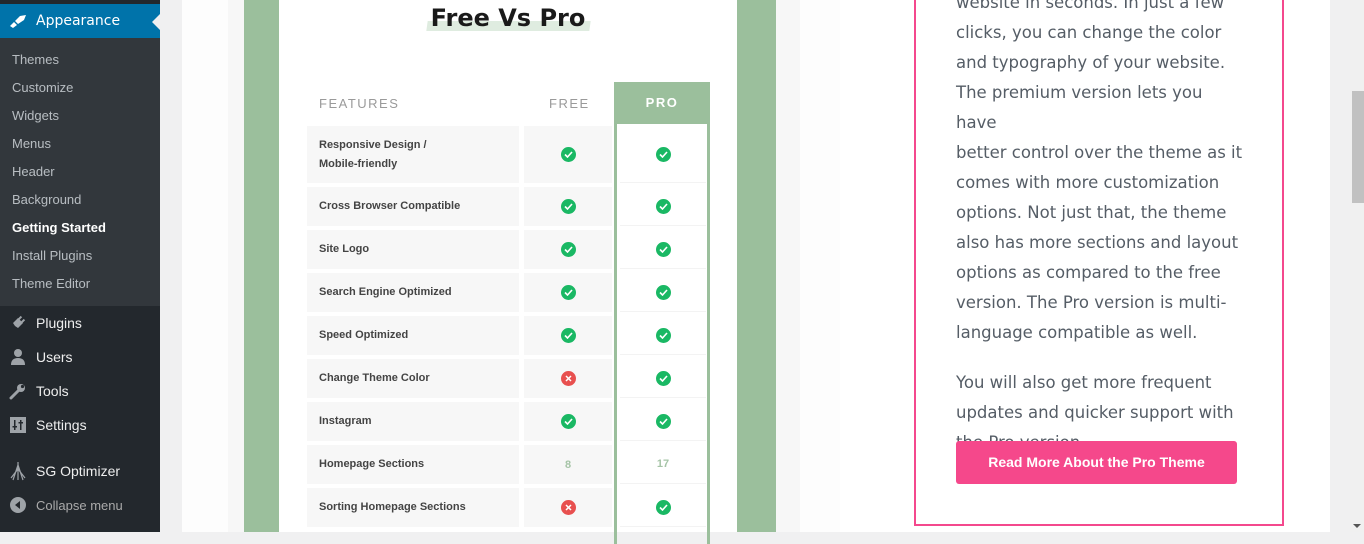 This screenshot has width=1364, height=544. What do you see at coordinates (345, 421) in the screenshot?
I see `feature-label: Instagram` at bounding box center [345, 421].